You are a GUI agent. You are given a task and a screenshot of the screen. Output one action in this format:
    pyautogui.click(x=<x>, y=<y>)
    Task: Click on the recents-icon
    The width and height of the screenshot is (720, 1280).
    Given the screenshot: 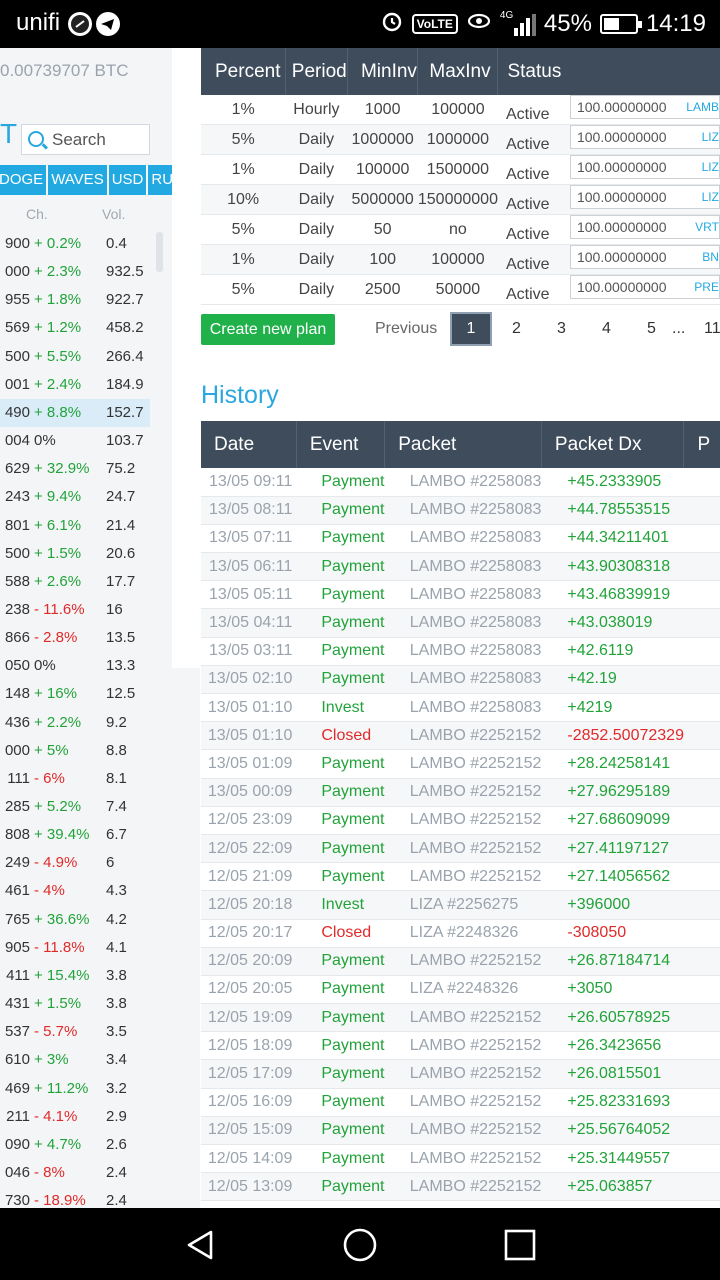 What is the action you would take?
    pyautogui.click(x=520, y=1245)
    